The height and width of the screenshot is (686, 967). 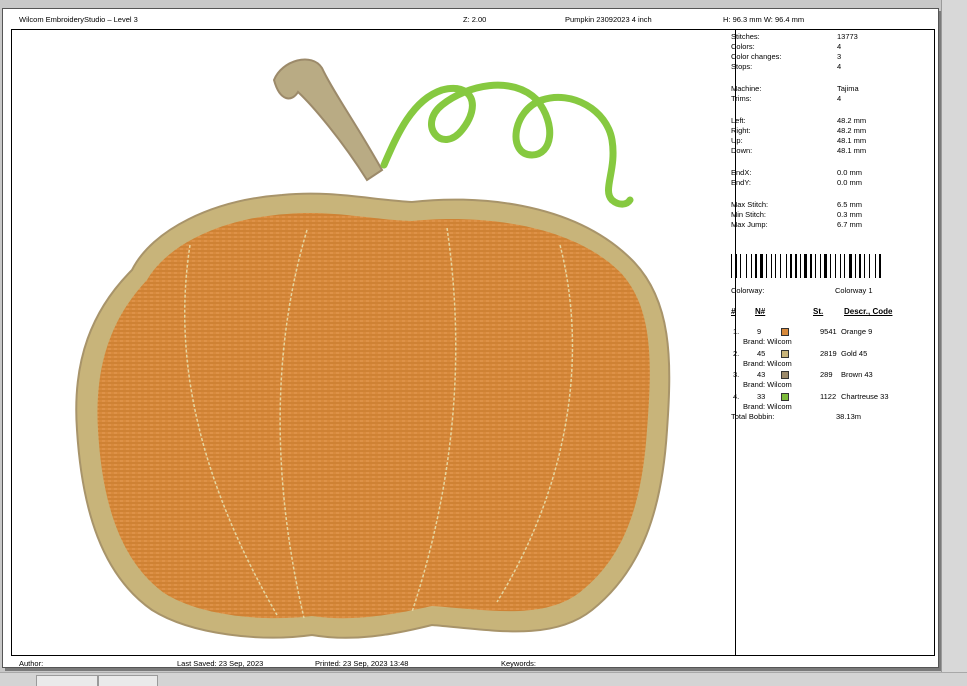 I want to click on thread-index: 1., so click(x=736, y=331).